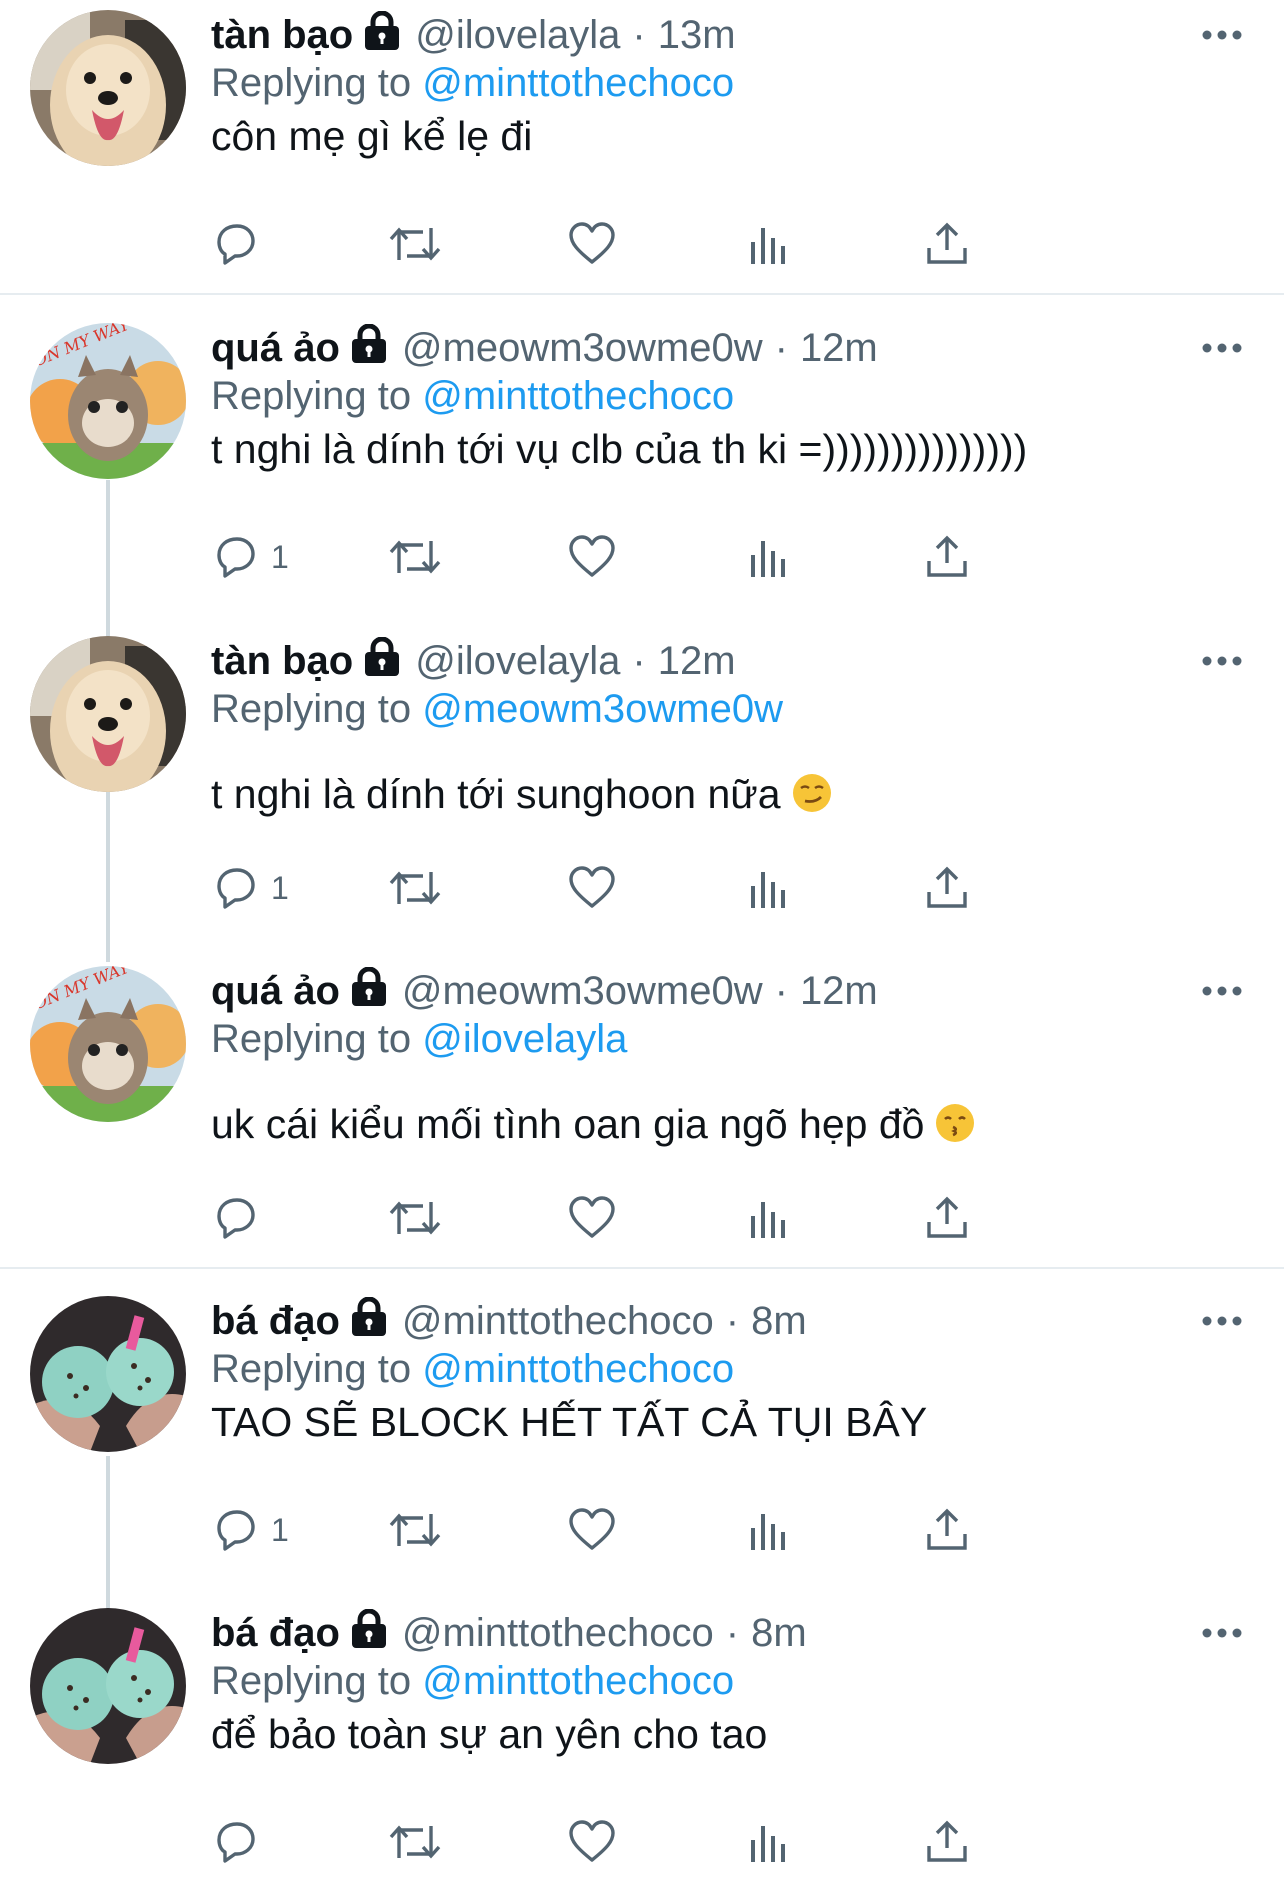 The height and width of the screenshot is (1885, 1284). Describe the element at coordinates (602, 709) in the screenshot. I see `replying-to-link: @meowm3owme0w` at that location.